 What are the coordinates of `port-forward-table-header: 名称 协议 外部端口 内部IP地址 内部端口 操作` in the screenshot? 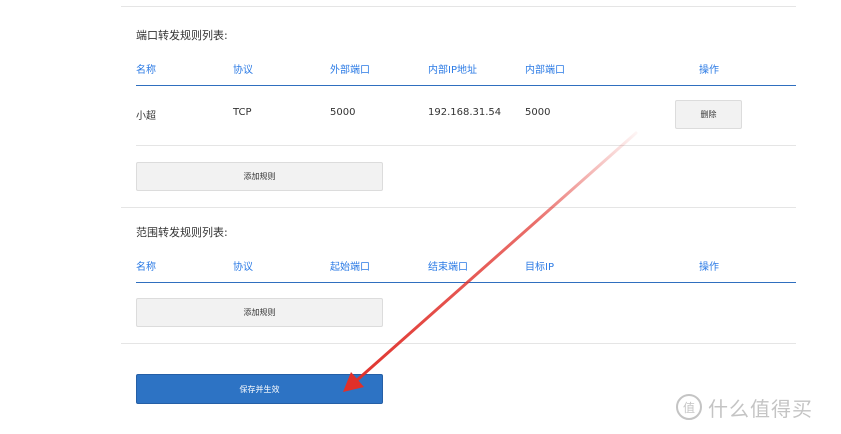 It's located at (466, 73).